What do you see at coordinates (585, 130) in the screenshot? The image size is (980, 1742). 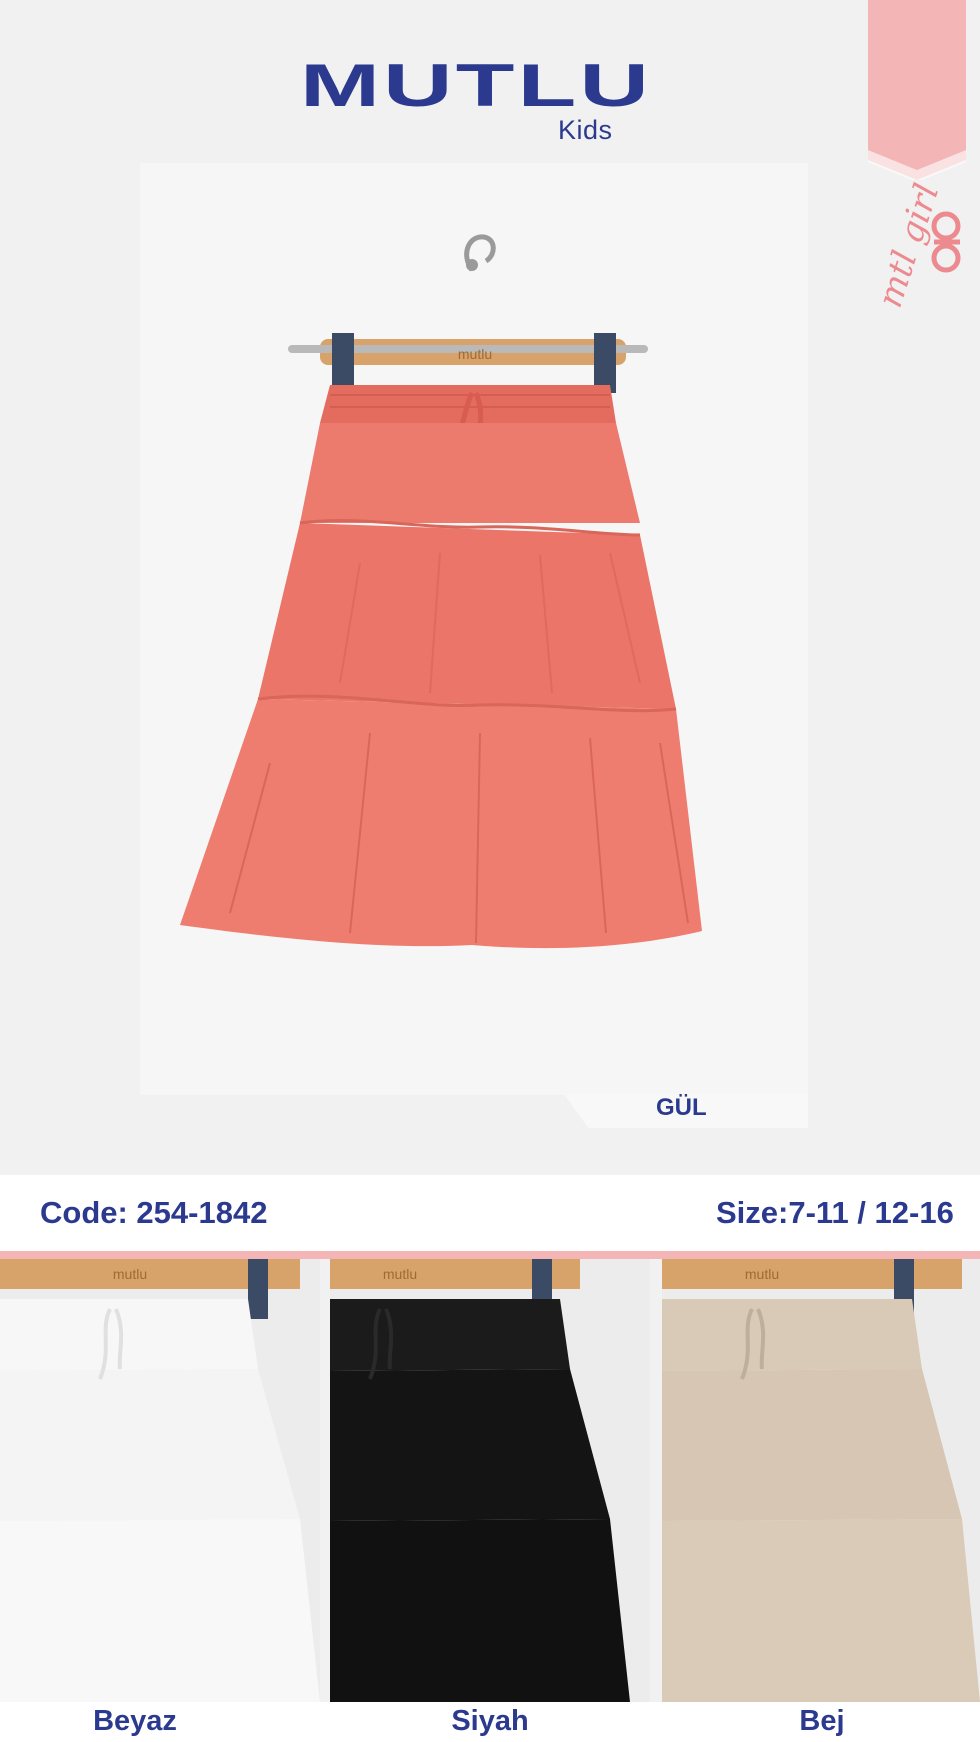 I see `brand-subtitle: Kids` at bounding box center [585, 130].